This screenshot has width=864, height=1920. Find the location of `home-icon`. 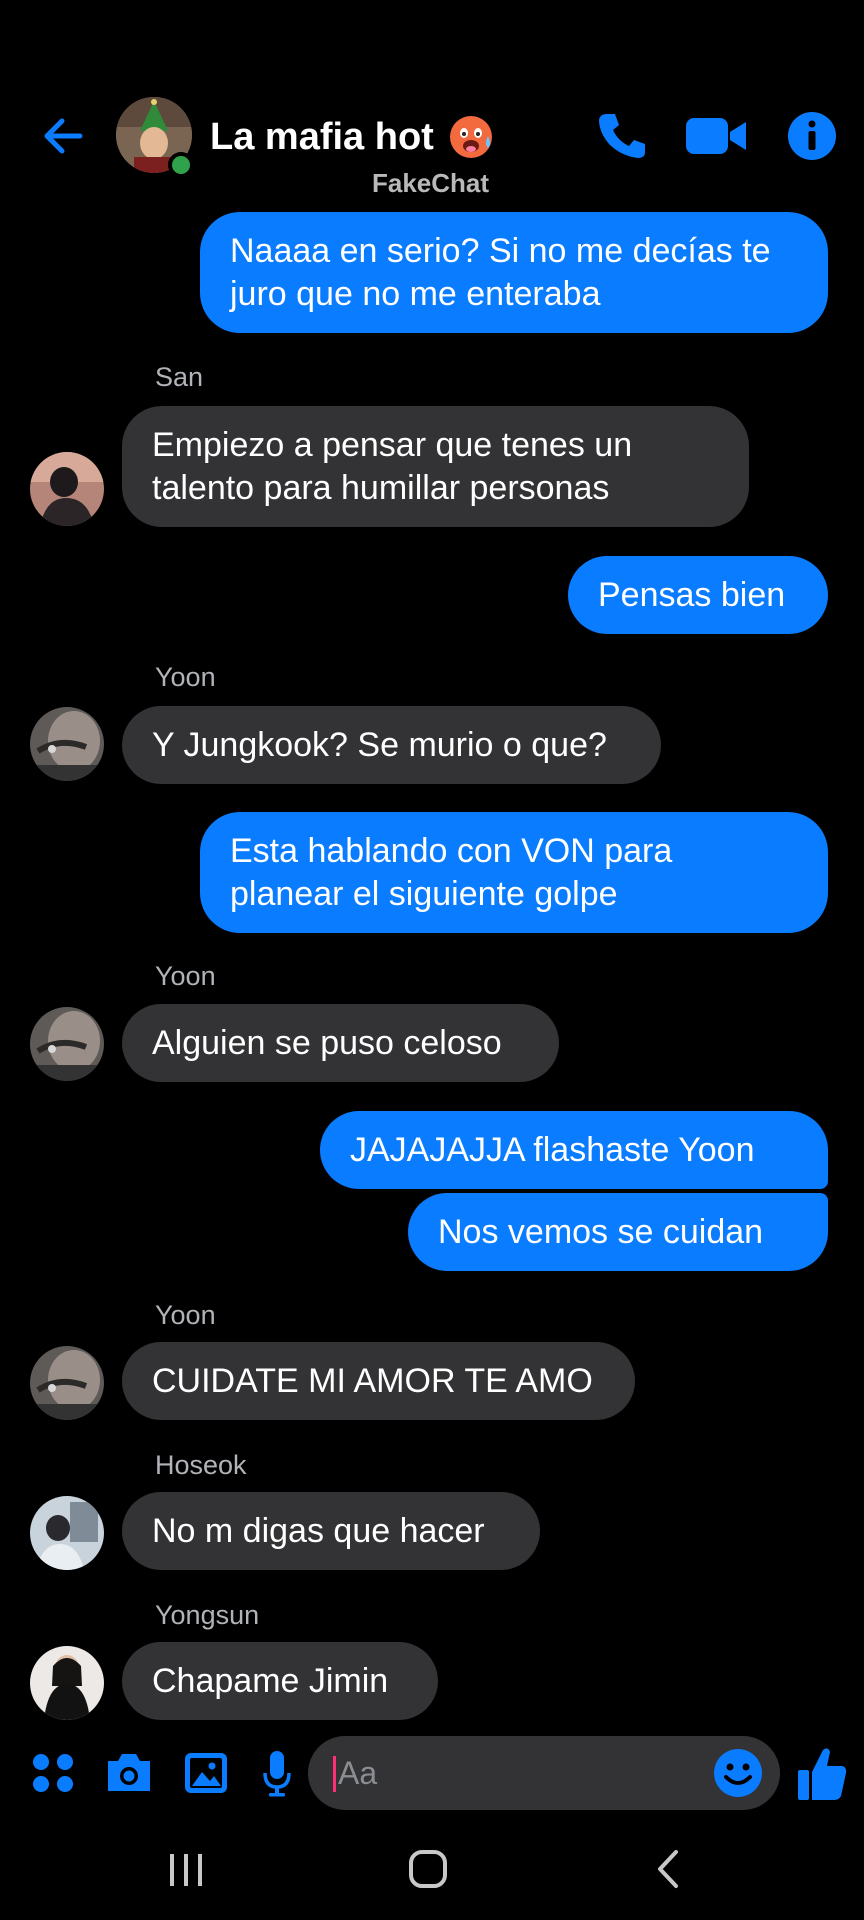

home-icon is located at coordinates (428, 1869).